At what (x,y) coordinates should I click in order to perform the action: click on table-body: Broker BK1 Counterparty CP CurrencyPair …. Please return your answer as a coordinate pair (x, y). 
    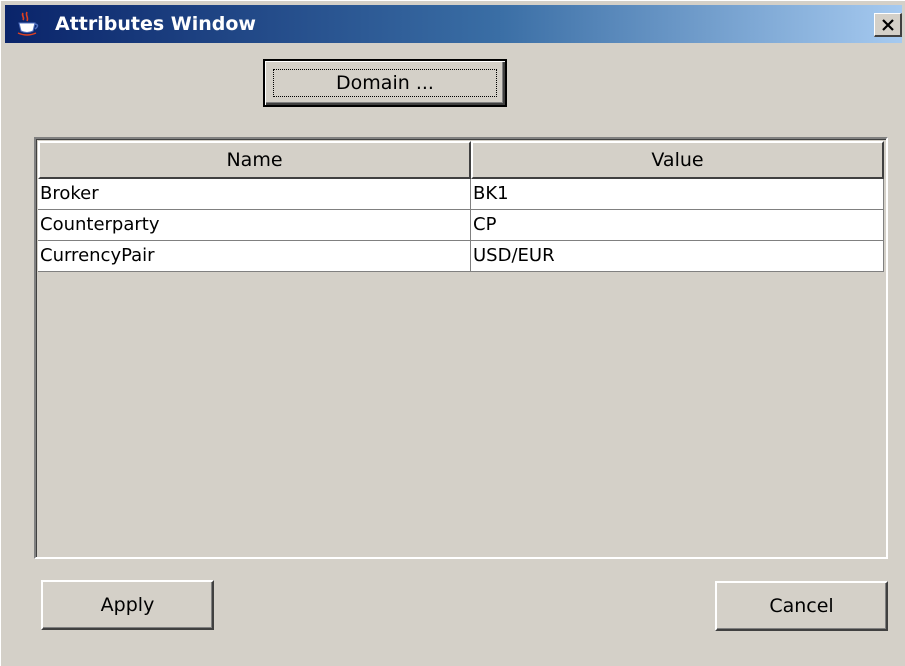
    Looking at the image, I should click on (461, 225).